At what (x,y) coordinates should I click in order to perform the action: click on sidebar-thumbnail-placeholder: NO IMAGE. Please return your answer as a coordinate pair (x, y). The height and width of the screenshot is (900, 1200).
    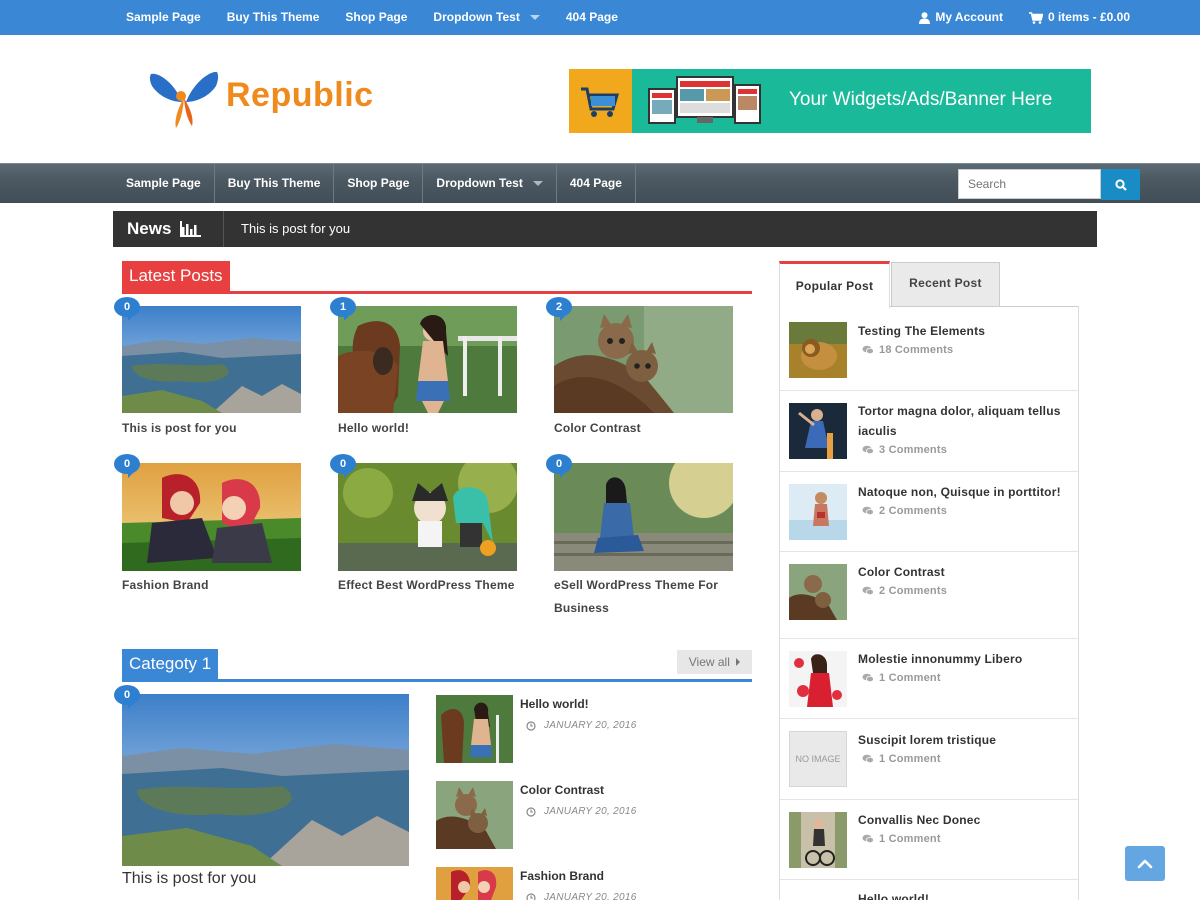
    Looking at the image, I should click on (818, 759).